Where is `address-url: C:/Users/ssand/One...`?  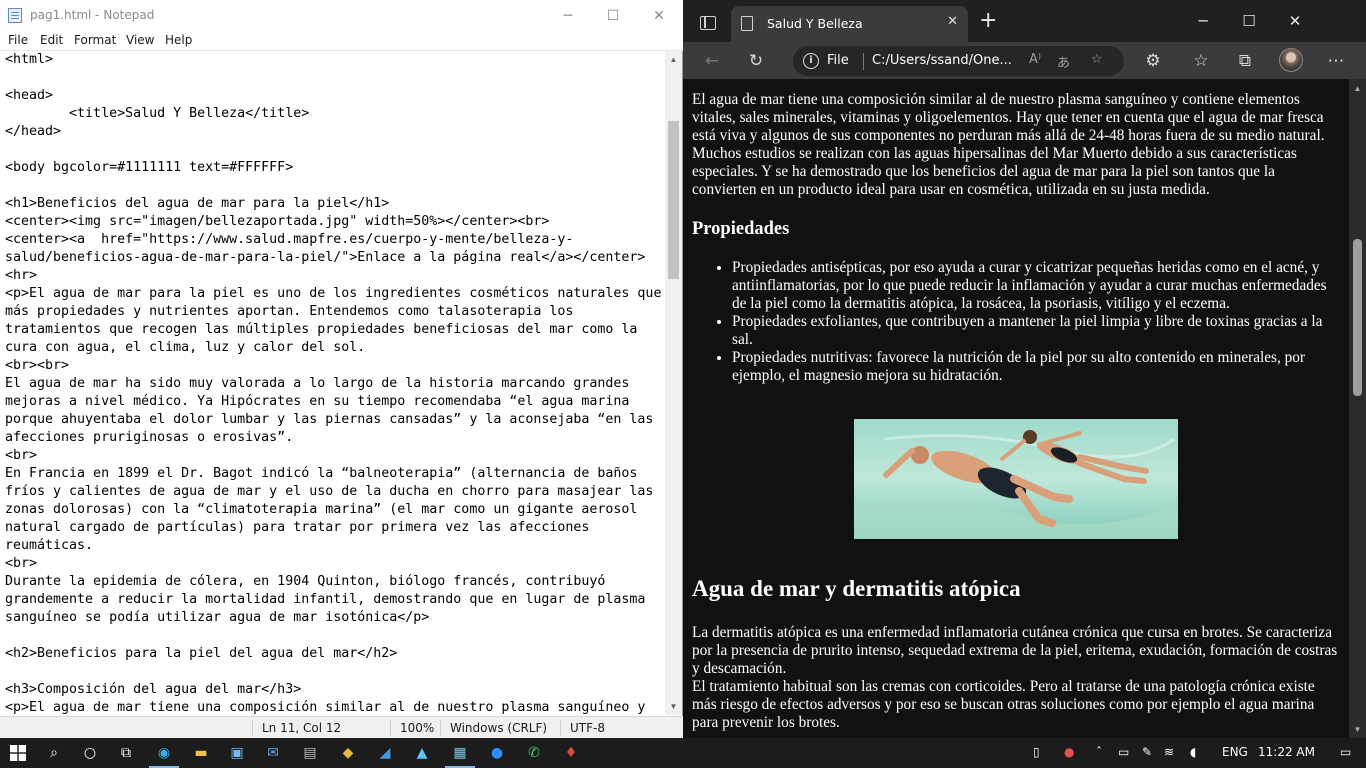
address-url: C:/Users/ssand/One... is located at coordinates (942, 60).